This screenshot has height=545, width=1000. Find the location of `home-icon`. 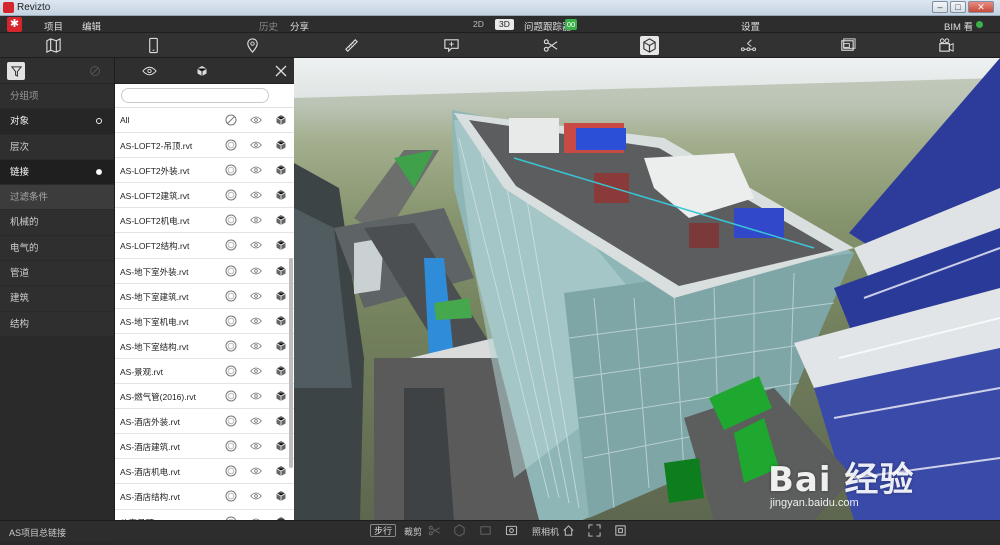

home-icon is located at coordinates (568, 530).